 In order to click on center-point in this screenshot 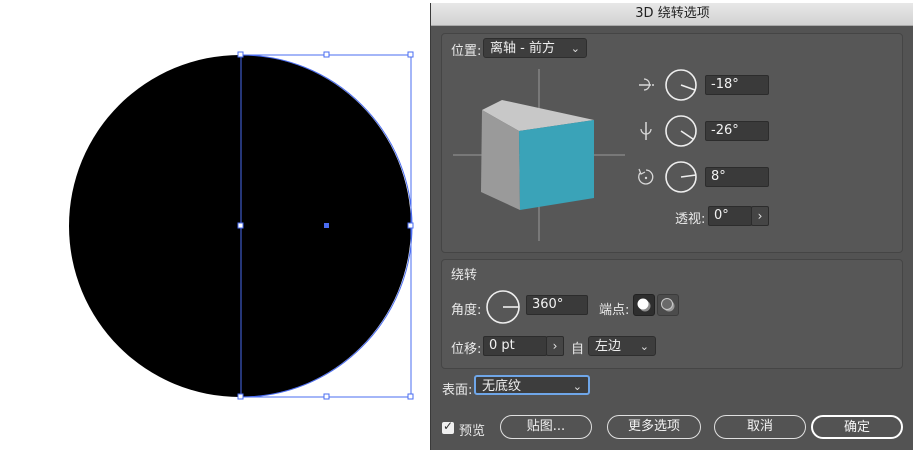, I will do `click(326, 225)`.